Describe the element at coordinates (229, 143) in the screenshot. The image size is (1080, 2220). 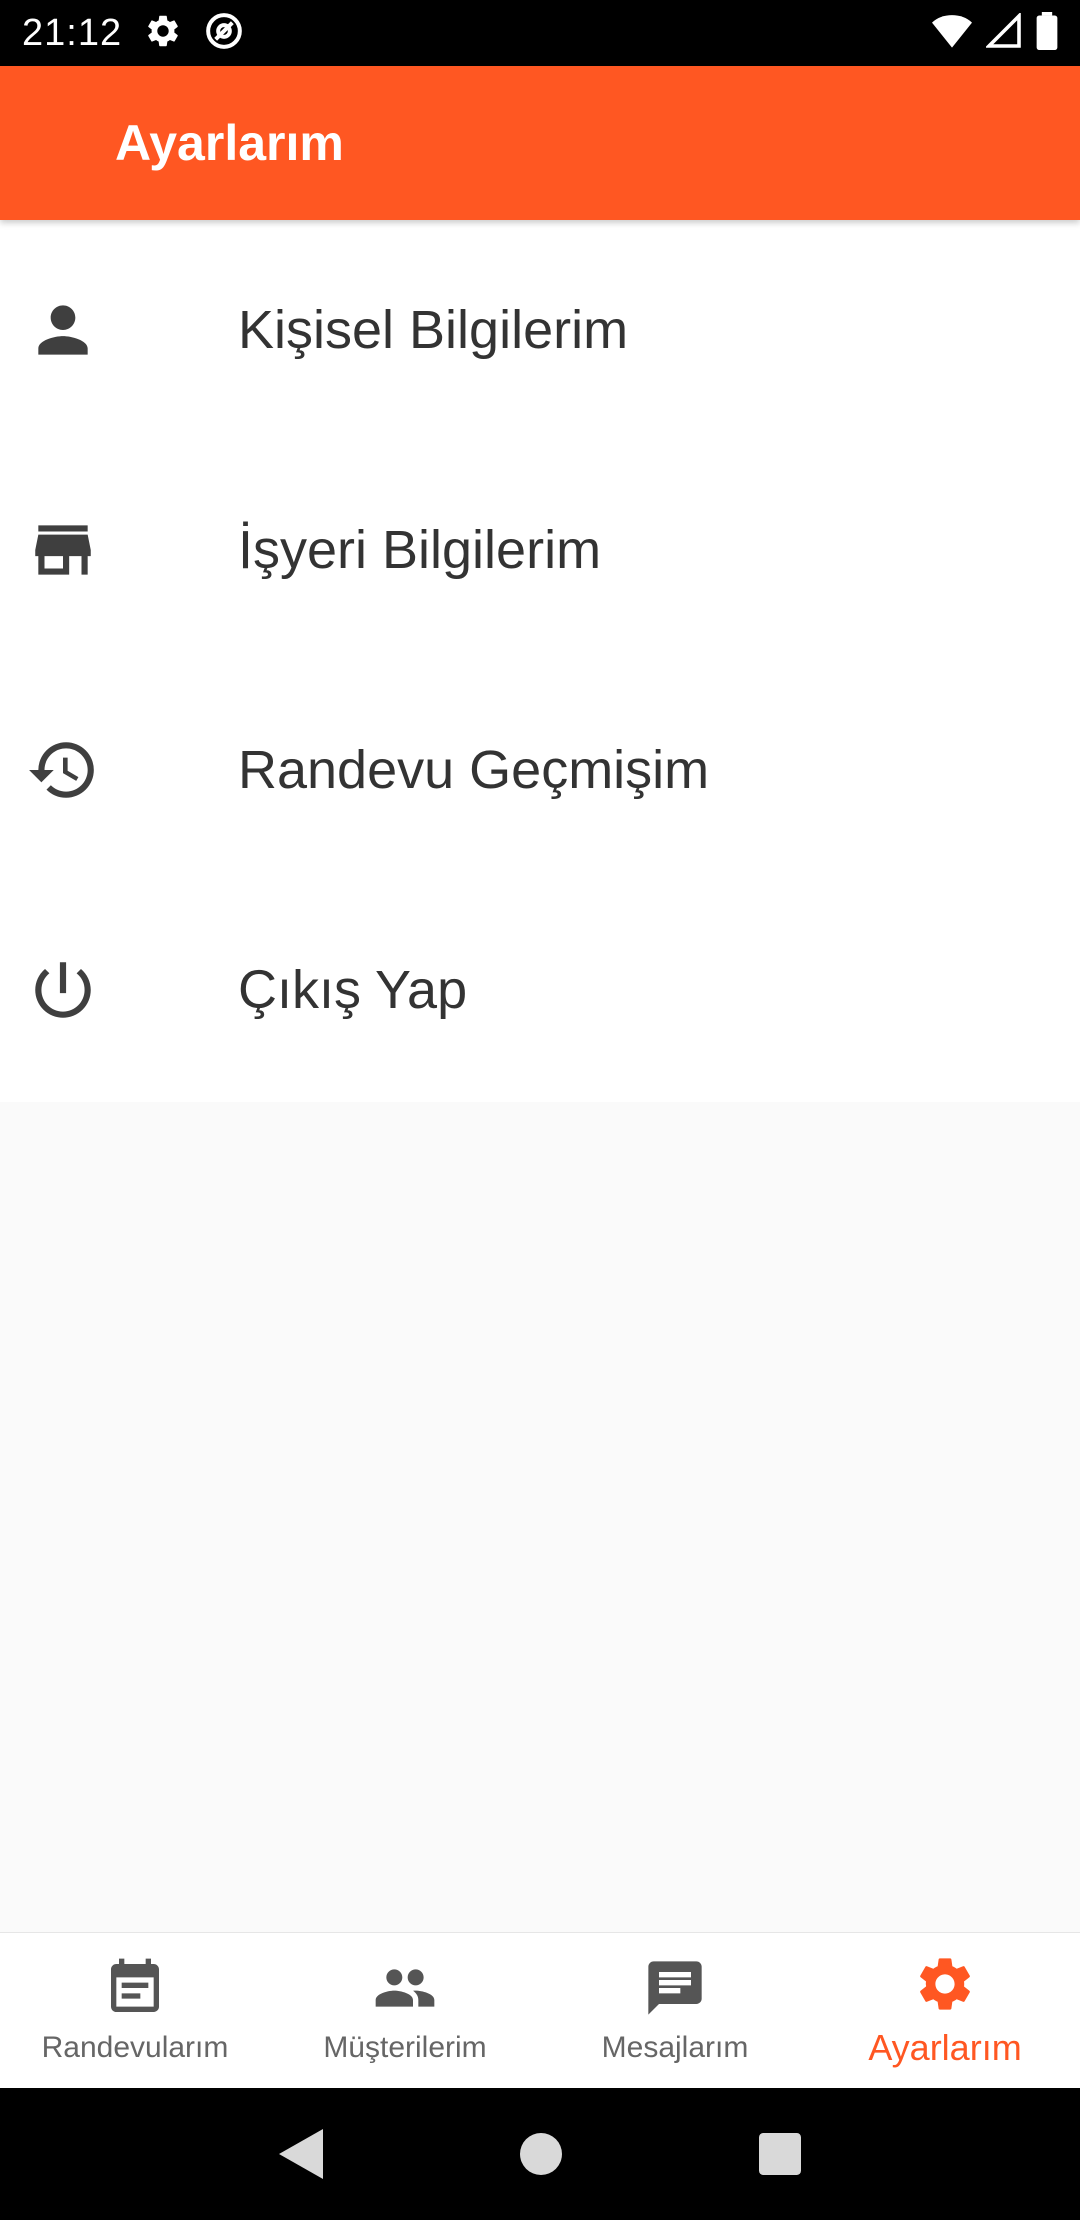
I see `page-title: Ayarlarım` at that location.